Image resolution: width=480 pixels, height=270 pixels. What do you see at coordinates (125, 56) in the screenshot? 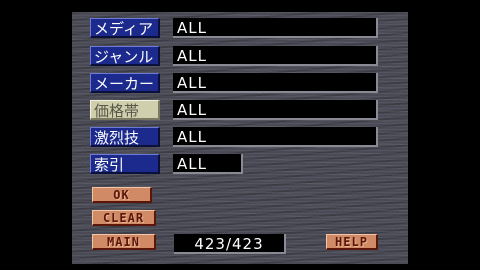
I see `filter-label-genre: ジャンル` at bounding box center [125, 56].